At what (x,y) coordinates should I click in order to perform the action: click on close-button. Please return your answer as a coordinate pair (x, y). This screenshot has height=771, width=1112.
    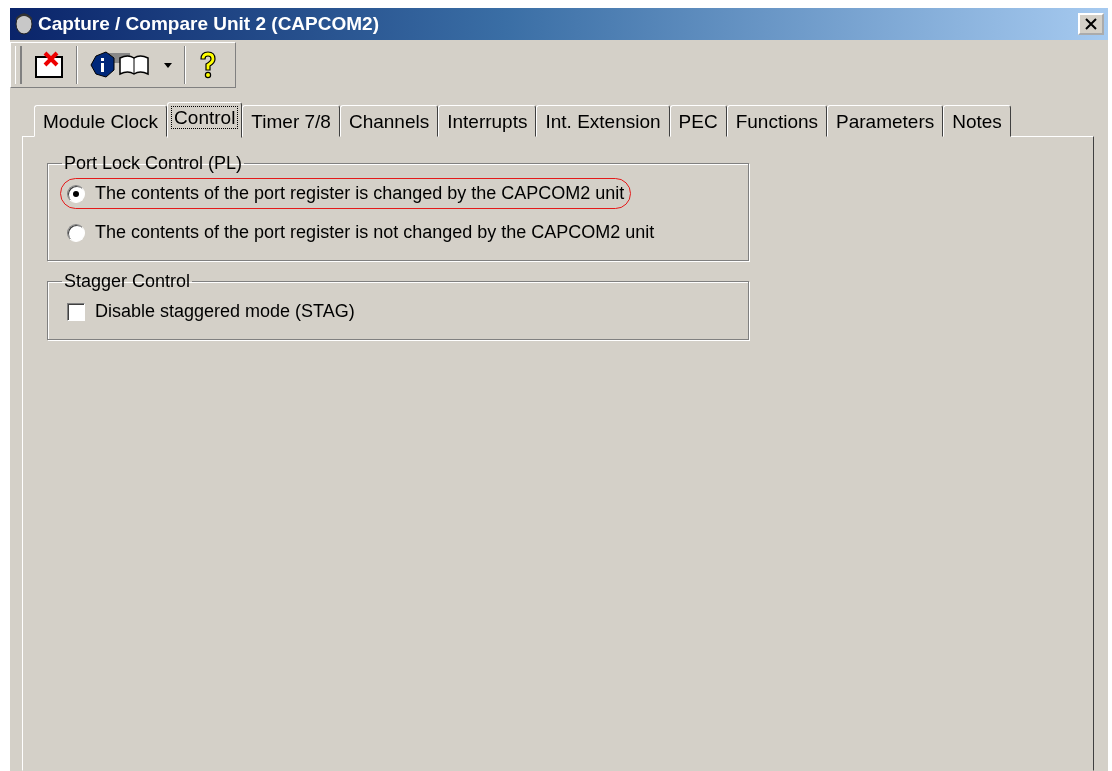
    Looking at the image, I should click on (1091, 24).